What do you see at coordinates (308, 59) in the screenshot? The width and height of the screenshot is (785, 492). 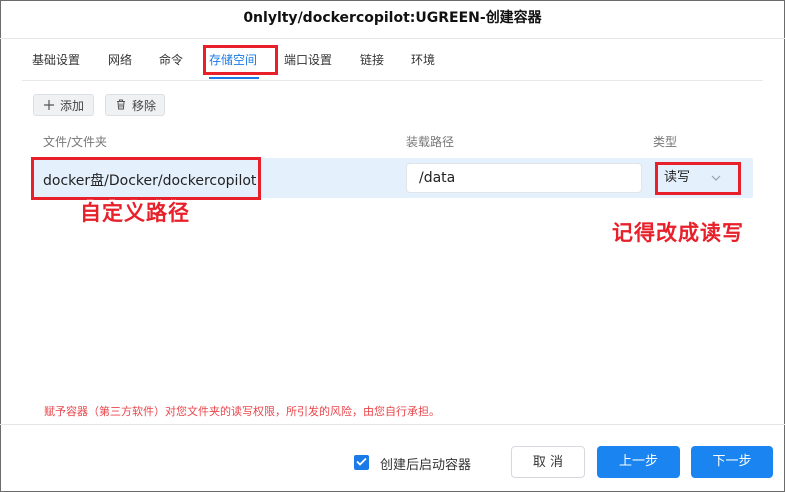 I see `tab-port-settings: 端口设置` at bounding box center [308, 59].